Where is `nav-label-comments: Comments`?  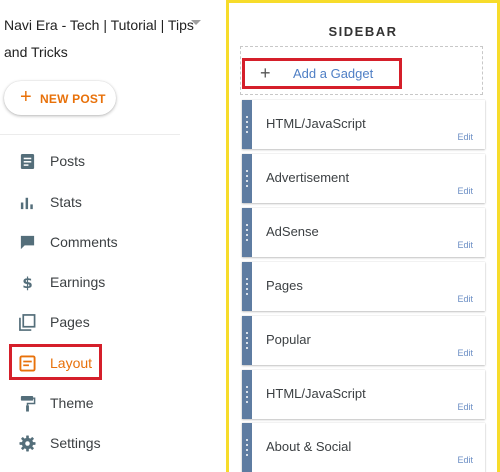
nav-label-comments: Comments is located at coordinates (84, 242).